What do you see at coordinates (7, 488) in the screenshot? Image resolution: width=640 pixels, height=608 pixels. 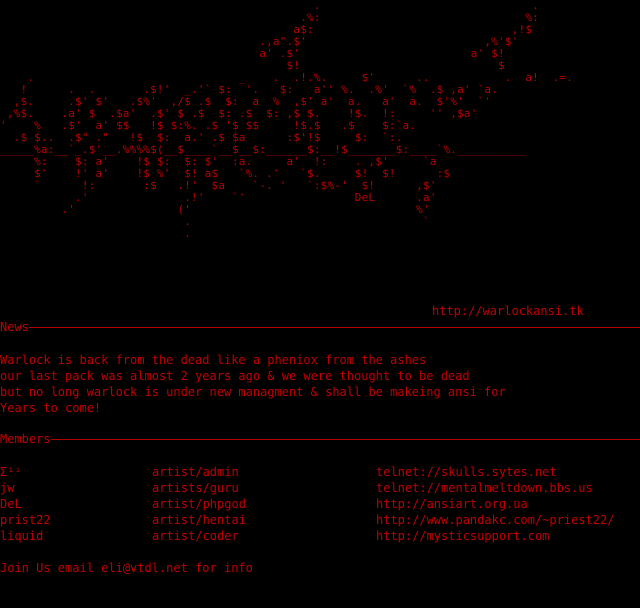 I see `member-name: jw` at bounding box center [7, 488].